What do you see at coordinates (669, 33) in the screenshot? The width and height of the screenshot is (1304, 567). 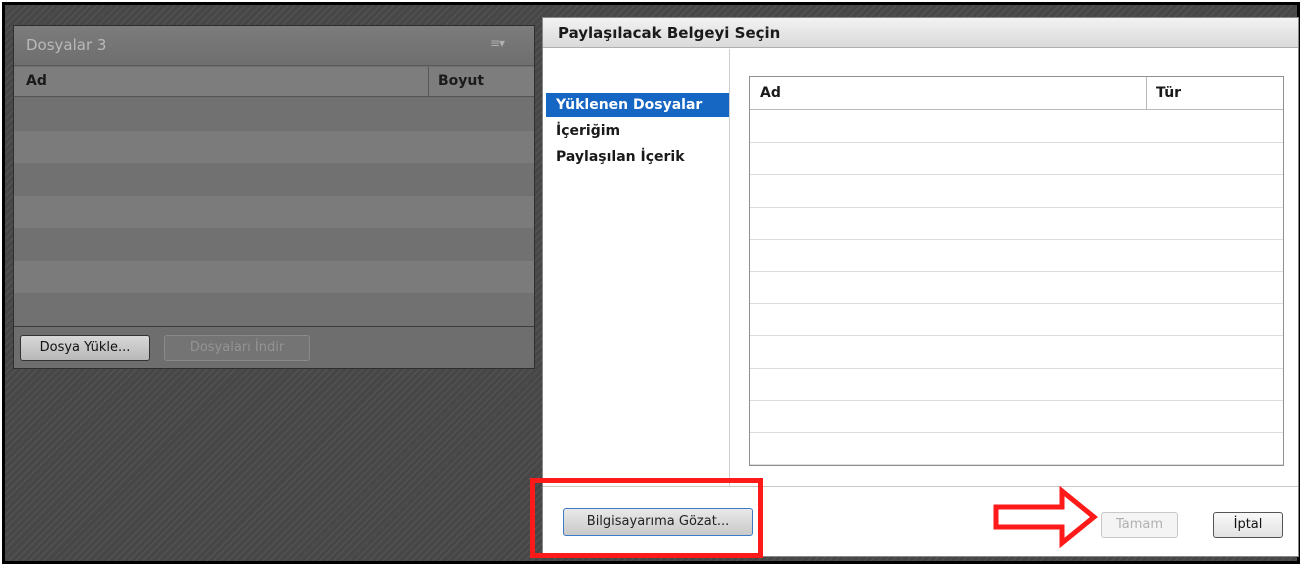 I see `dialog-title: Paylaşılacak Belgeyi Seçin` at bounding box center [669, 33].